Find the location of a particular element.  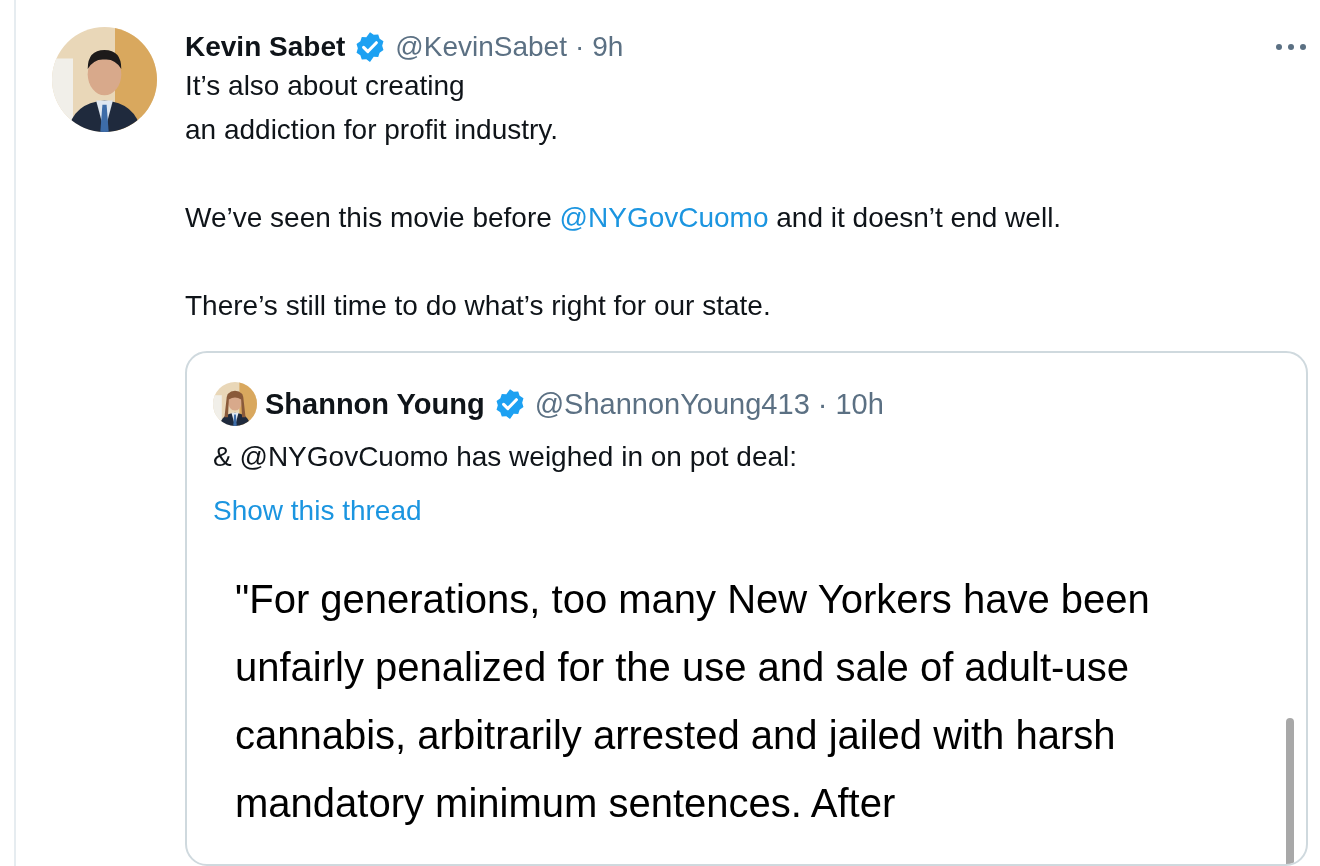

tweet-text: It’s also about creating an addiction for profit industry. is located at coordinates (372, 108).